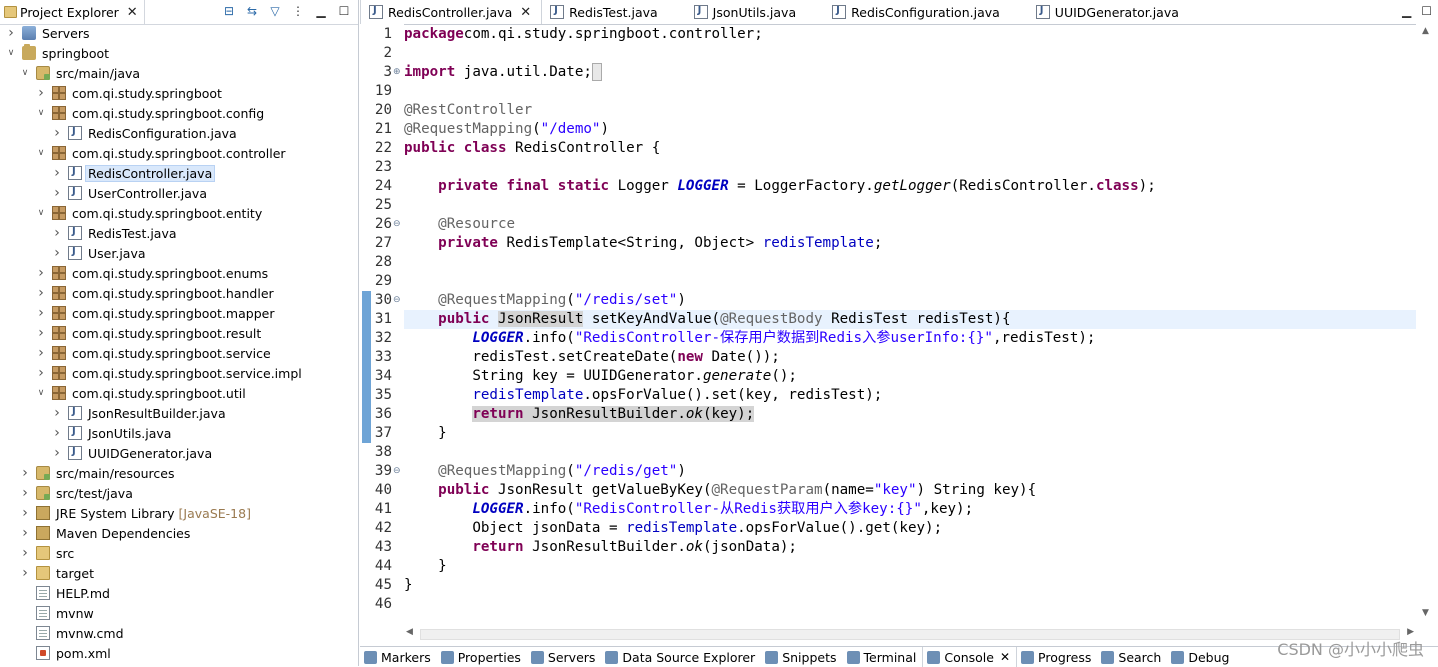 This screenshot has height=667, width=1438. Describe the element at coordinates (179, 453) in the screenshot. I see `tree-item: › UUIDGenerator.java` at that location.